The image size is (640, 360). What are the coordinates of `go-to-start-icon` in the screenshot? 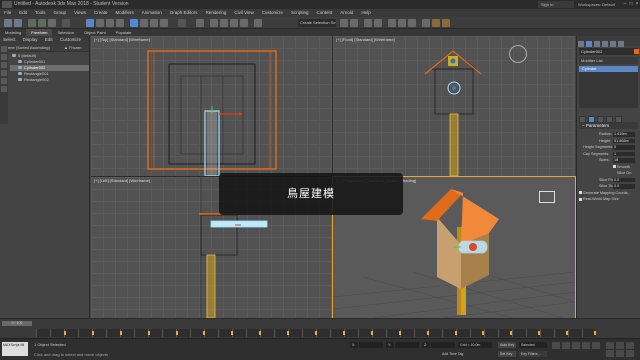 It's located at (556, 345).